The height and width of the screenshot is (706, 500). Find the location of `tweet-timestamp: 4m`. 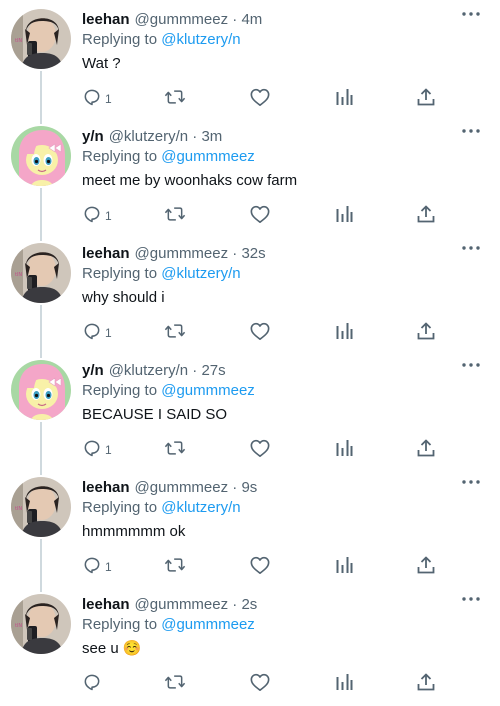

tweet-timestamp: 4m is located at coordinates (251, 19).